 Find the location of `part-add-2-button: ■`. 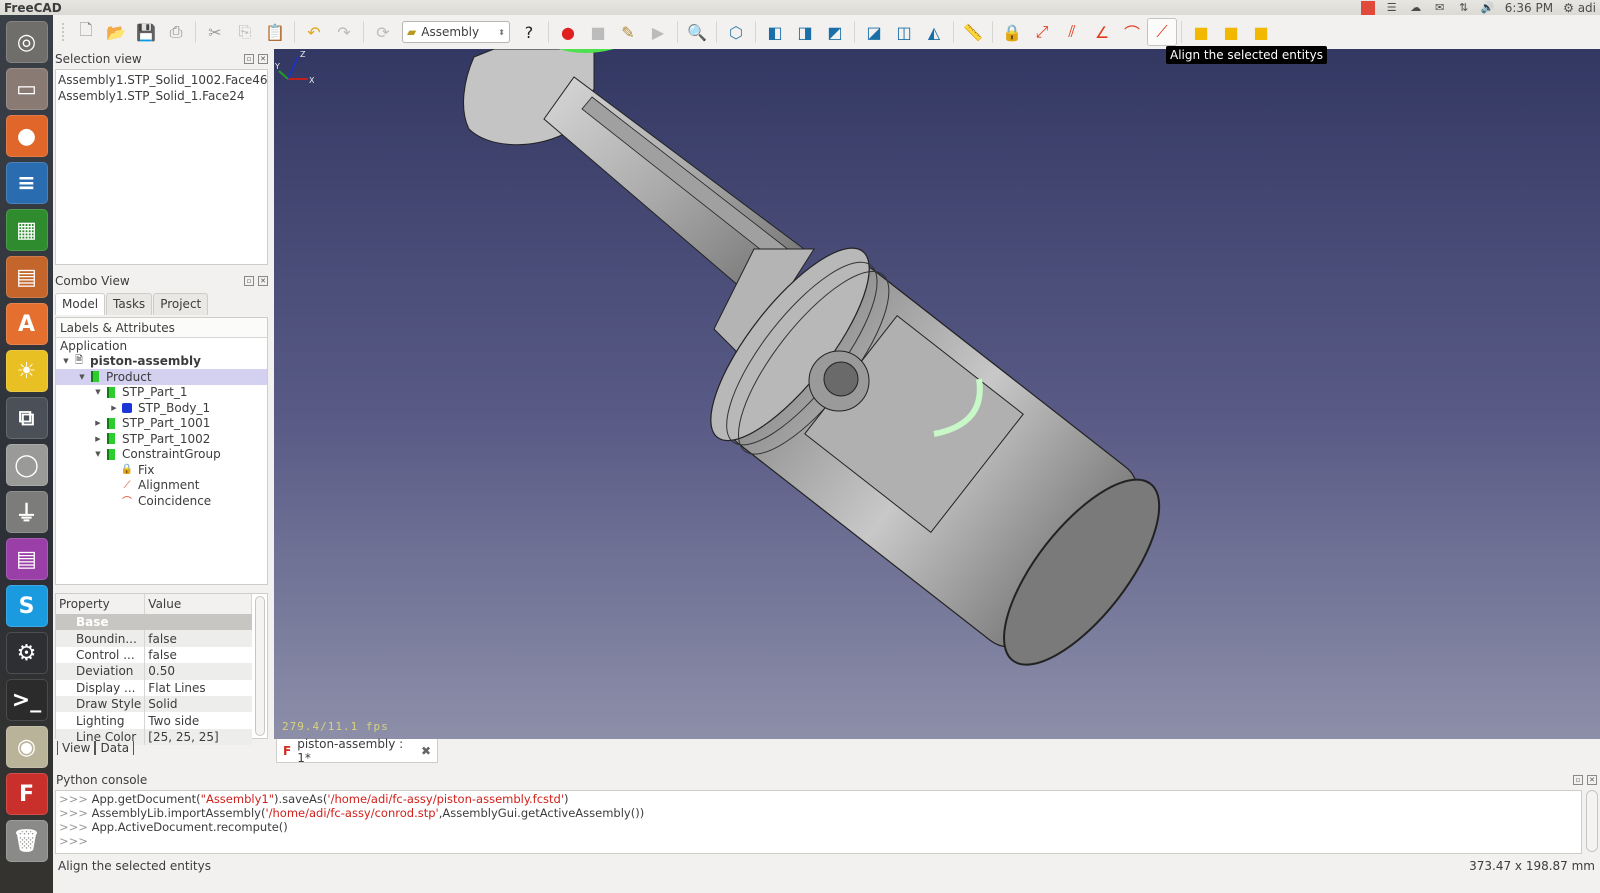

part-add-2-button: ■ is located at coordinates (1231, 32).